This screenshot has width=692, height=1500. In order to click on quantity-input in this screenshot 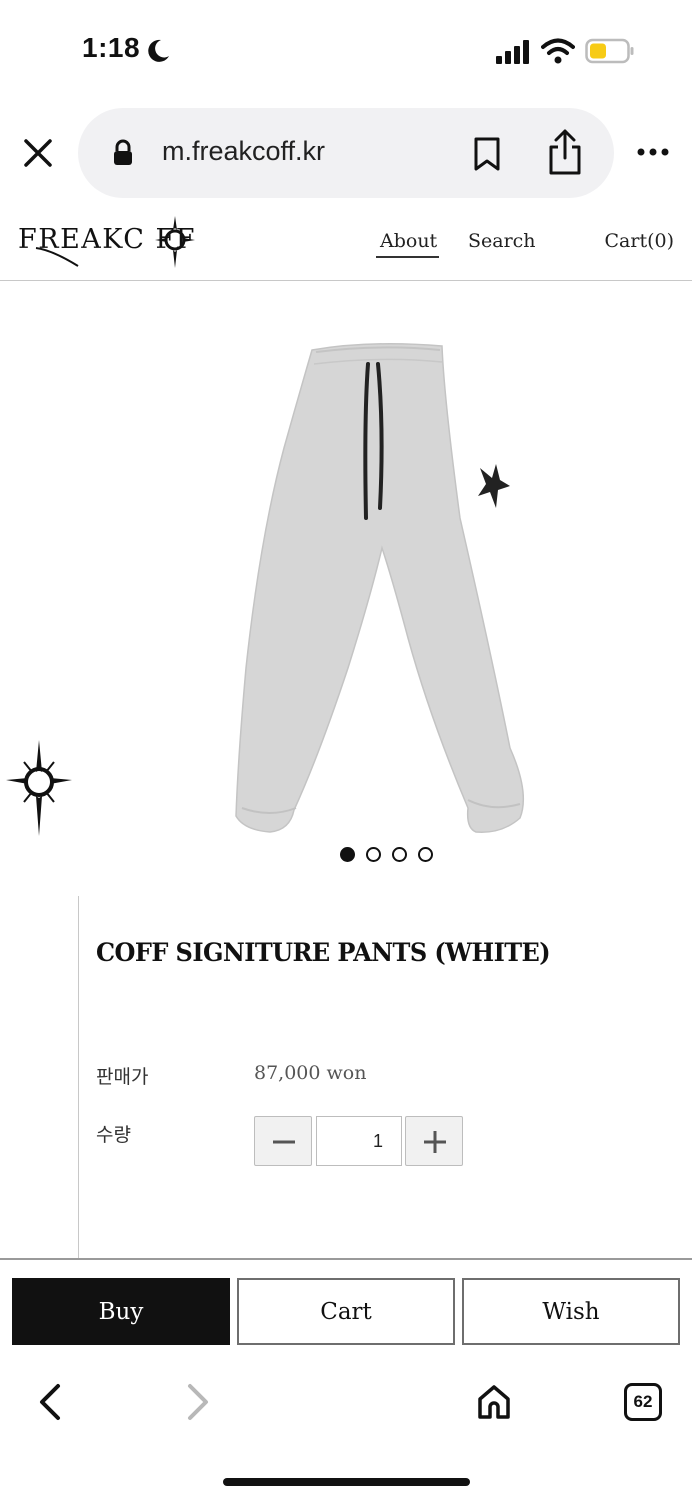, I will do `click(359, 1141)`.